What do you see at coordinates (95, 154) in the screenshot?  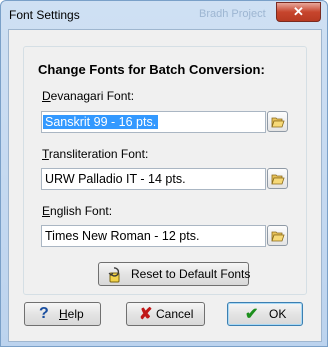 I see `transliteration-font-label: Transliteration Font:` at bounding box center [95, 154].